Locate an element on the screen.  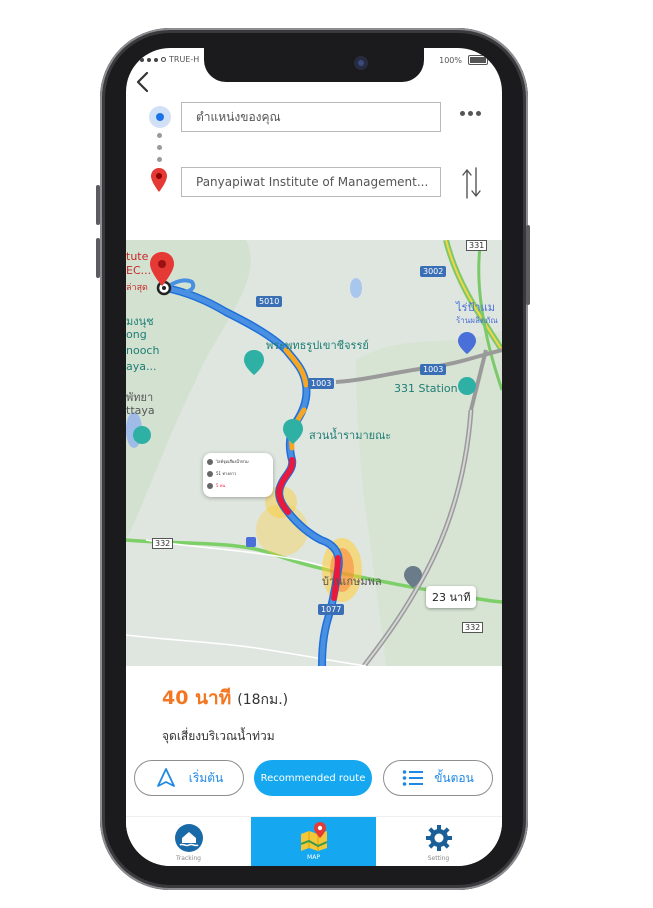
edge-label: tute is located at coordinates (137, 256).